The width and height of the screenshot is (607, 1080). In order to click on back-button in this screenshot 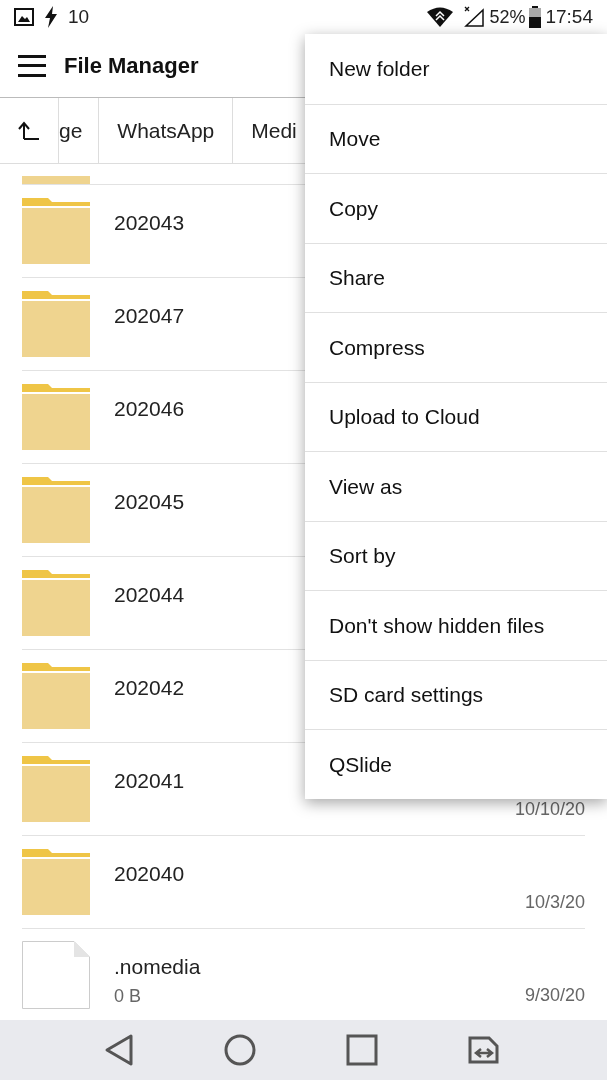, I will do `click(119, 1050)`.